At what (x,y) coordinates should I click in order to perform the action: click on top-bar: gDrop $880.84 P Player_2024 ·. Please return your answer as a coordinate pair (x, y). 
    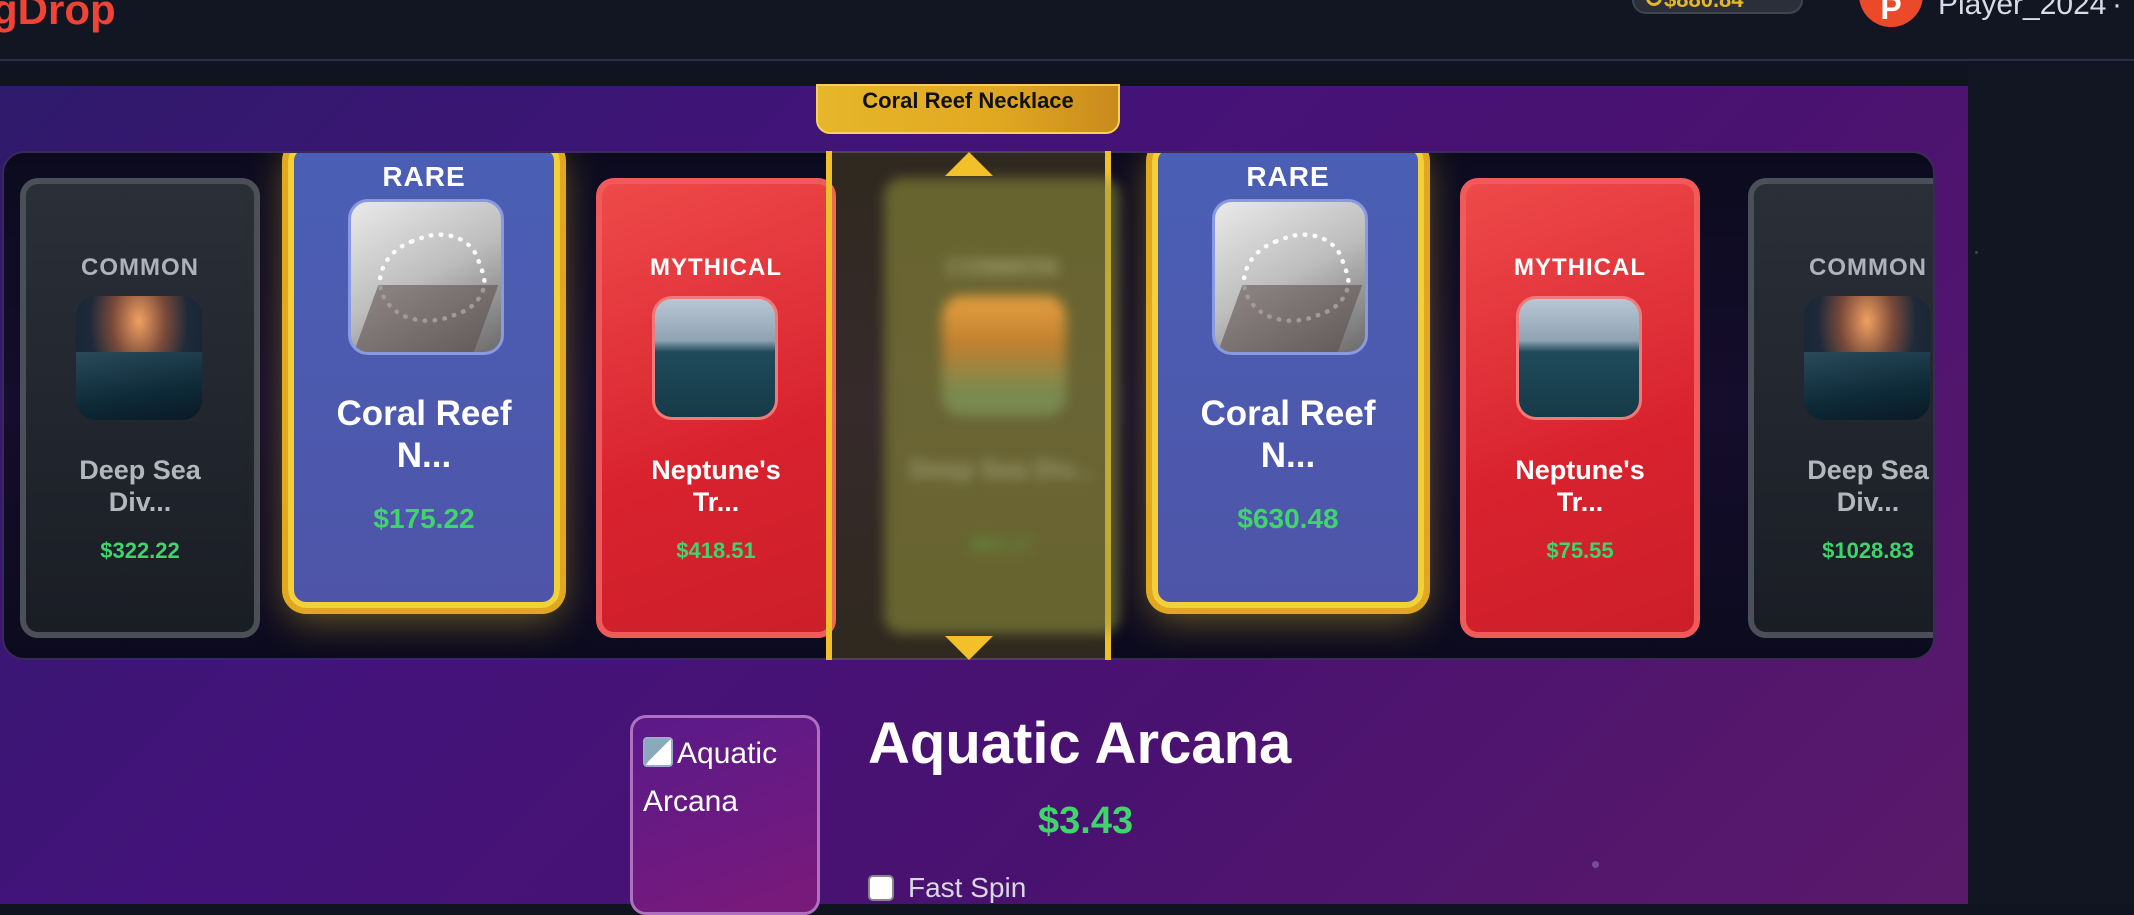
    Looking at the image, I should click on (1067, 30).